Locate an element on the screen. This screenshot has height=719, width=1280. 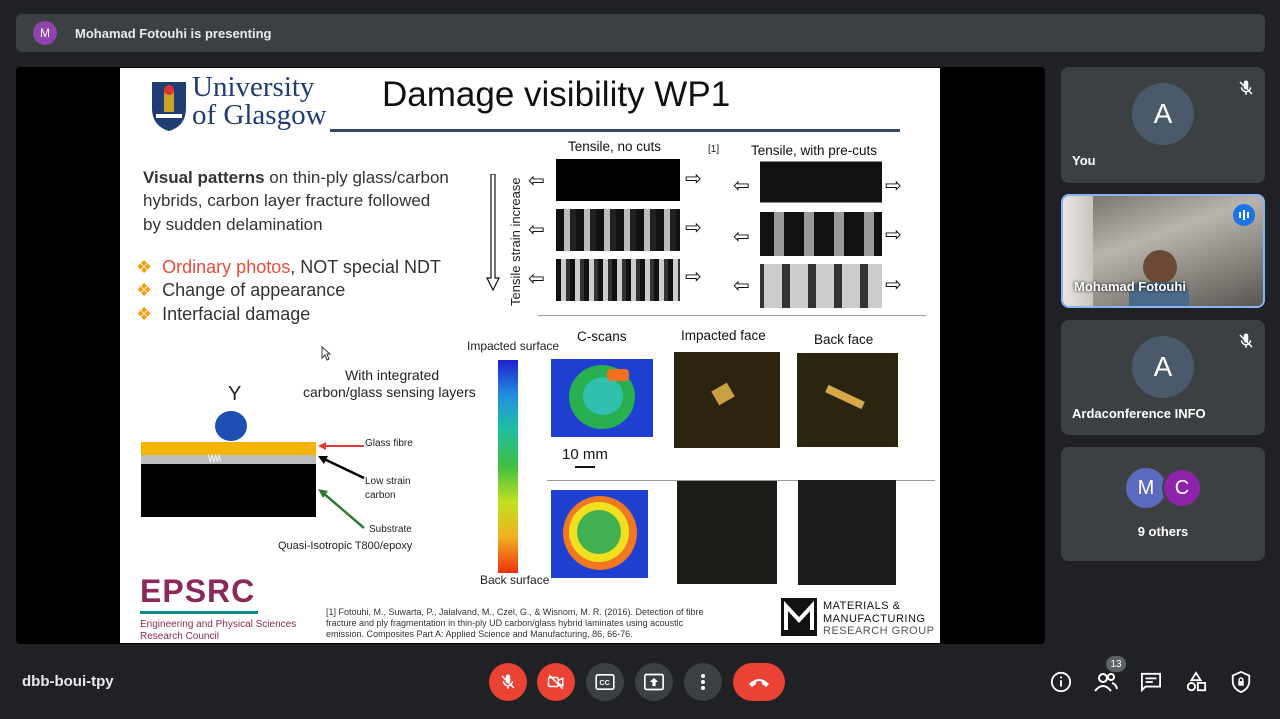
glass-fibre-layer is located at coordinates (228, 448).